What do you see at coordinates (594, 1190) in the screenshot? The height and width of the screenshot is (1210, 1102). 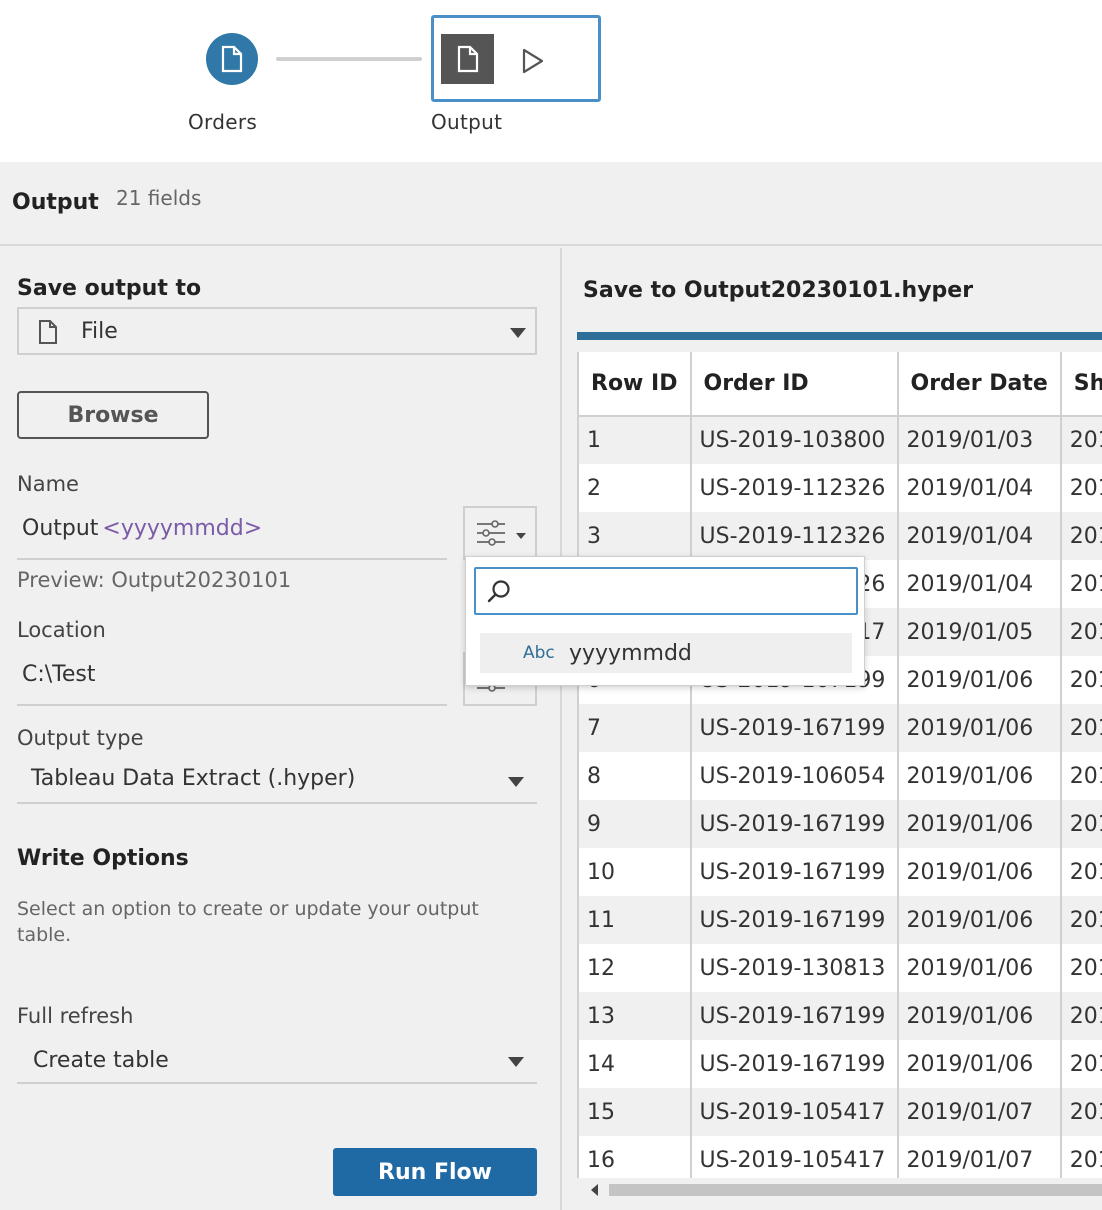 I see `scroll-left-icon` at bounding box center [594, 1190].